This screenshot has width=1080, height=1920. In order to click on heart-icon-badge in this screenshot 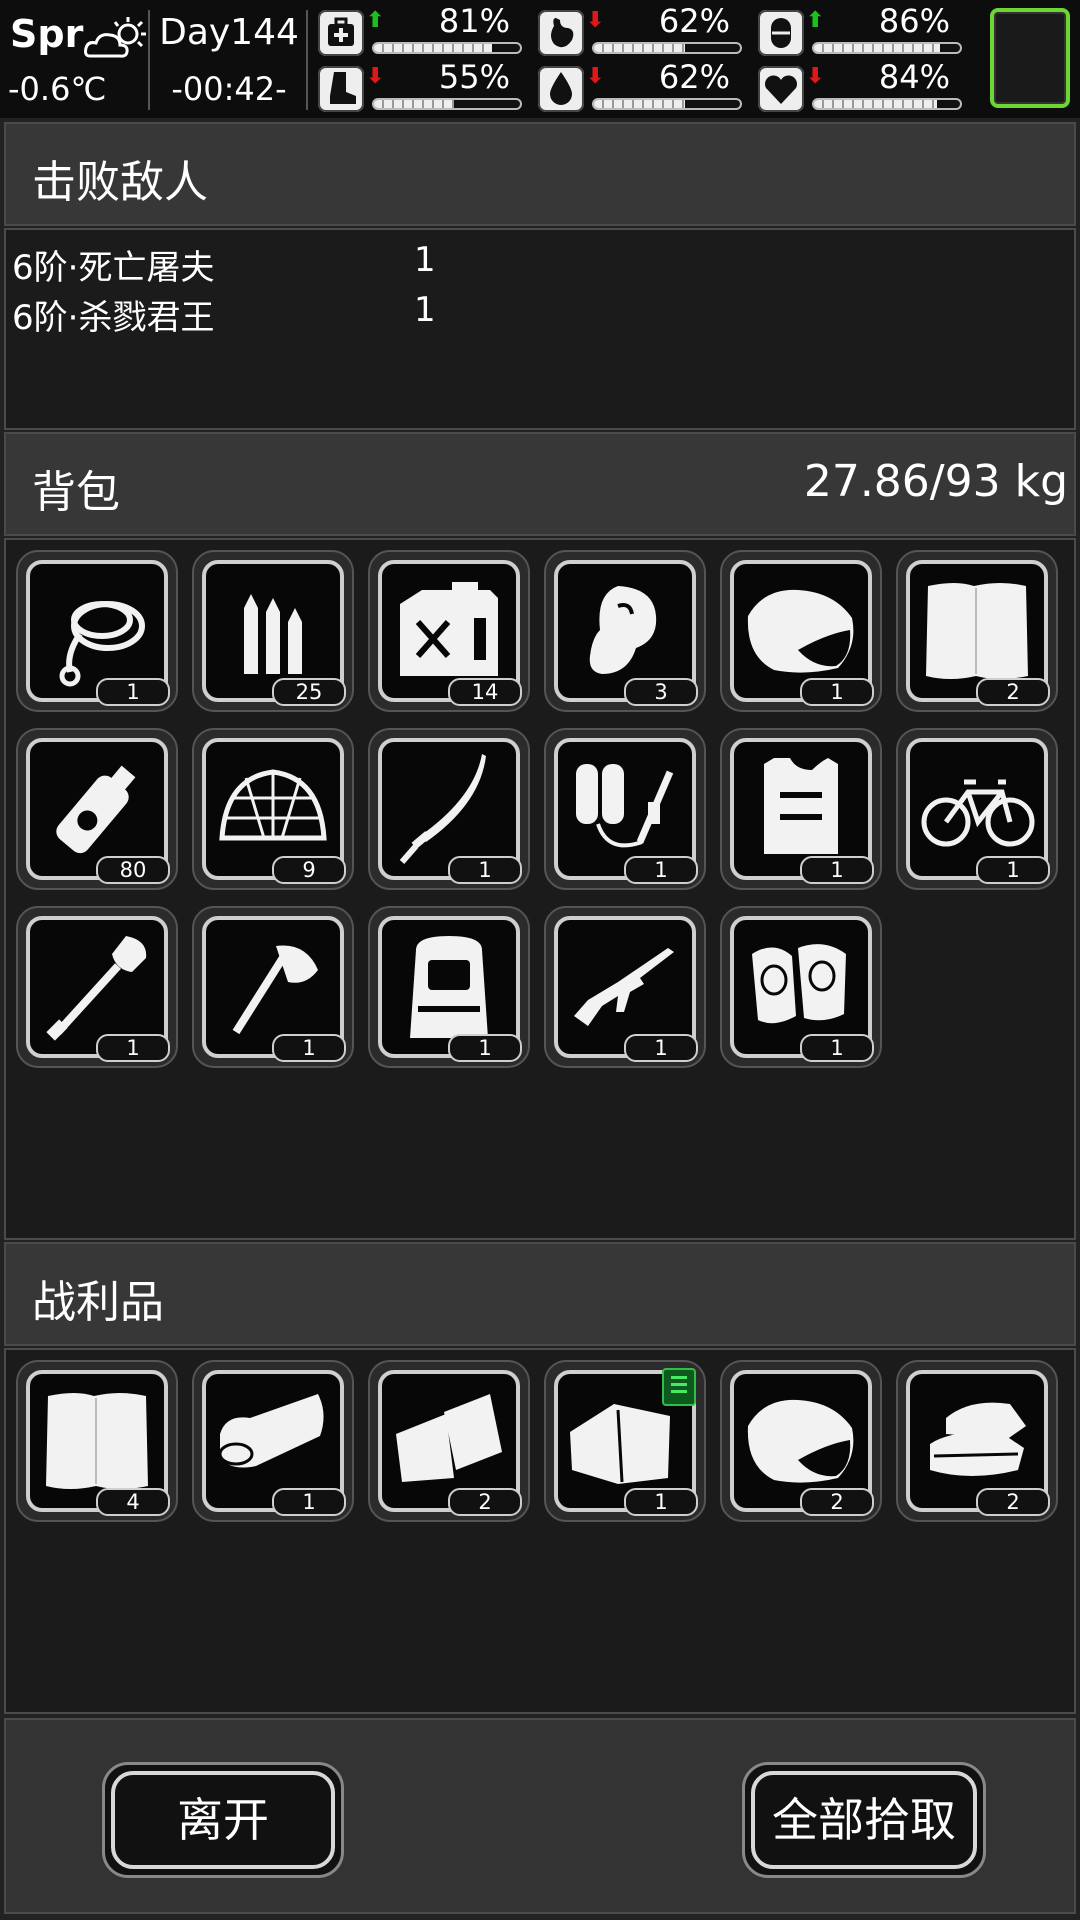, I will do `click(781, 89)`.